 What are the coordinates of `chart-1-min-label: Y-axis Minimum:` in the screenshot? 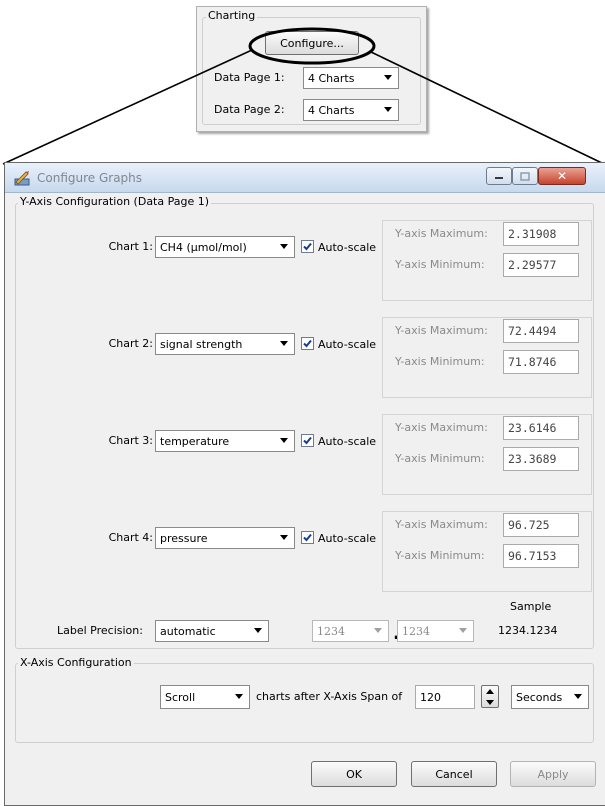 It's located at (440, 264).